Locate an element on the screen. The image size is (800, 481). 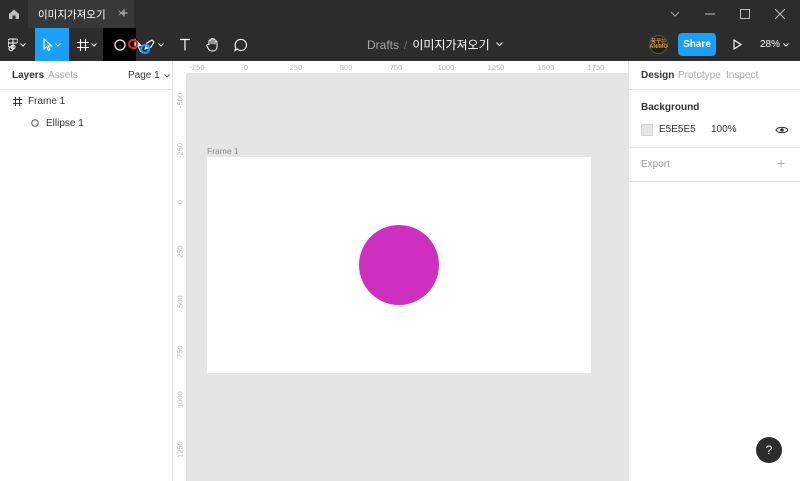
tab-list-chevron-button is located at coordinates (675, 14).